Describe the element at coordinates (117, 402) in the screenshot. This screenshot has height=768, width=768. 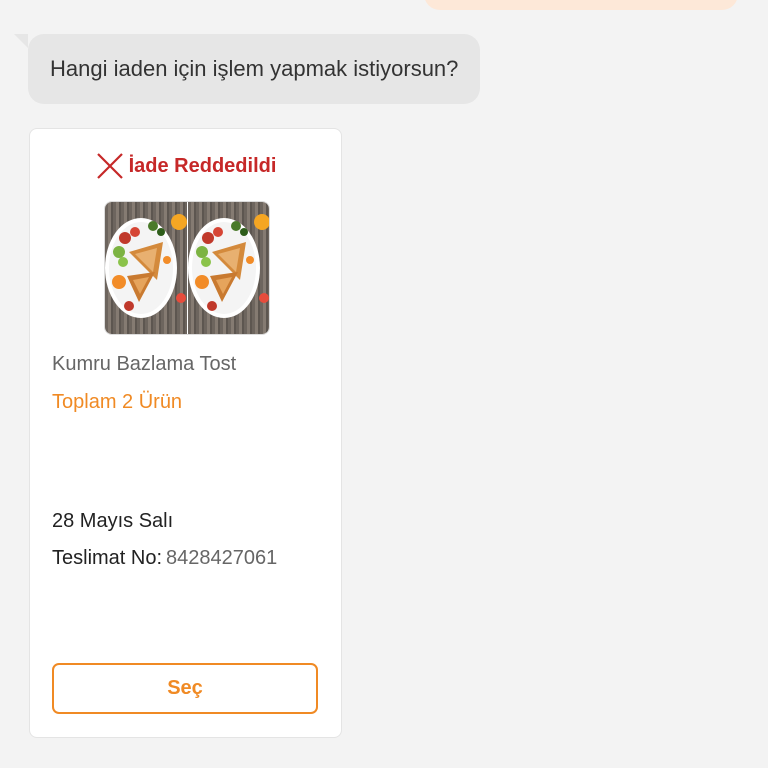
I see `product-count: Toplam 2 Ürün` at that location.